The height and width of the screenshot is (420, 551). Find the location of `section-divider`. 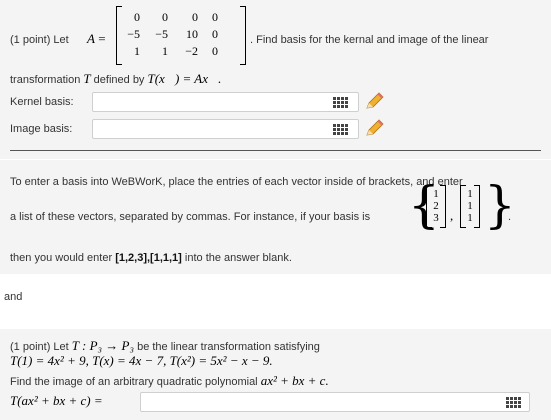

section-divider is located at coordinates (275, 150).